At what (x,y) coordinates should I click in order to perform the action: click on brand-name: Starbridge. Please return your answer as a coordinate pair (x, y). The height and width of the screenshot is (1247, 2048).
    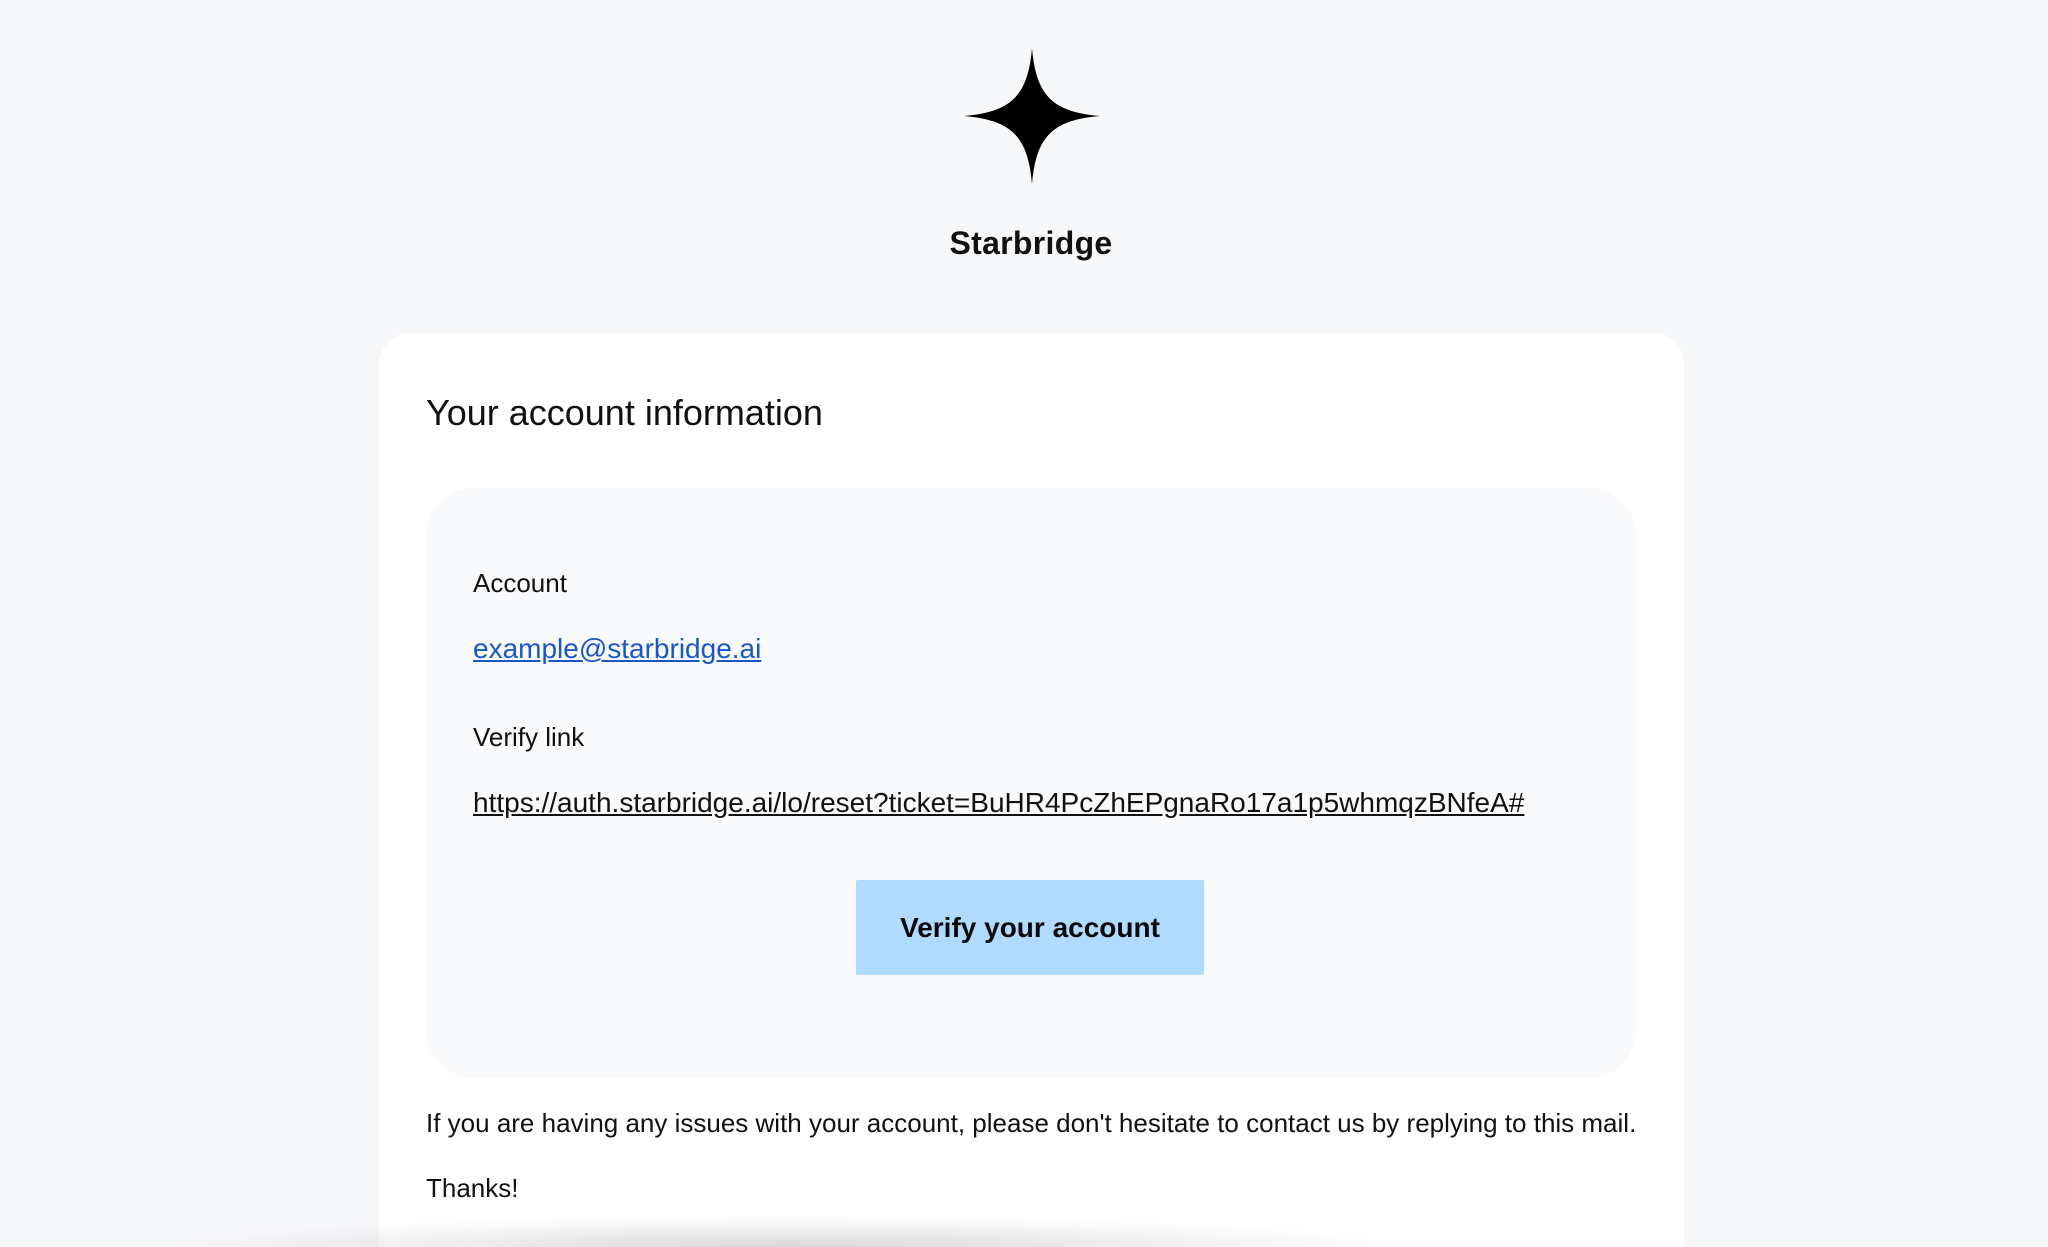
    Looking at the image, I should click on (1031, 243).